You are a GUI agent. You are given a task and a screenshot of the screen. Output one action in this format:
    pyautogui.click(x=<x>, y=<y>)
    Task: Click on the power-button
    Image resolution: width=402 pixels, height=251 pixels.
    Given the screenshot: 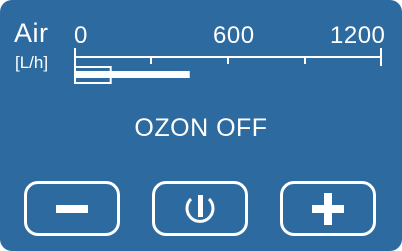 What is the action you would take?
    pyautogui.click(x=200, y=208)
    